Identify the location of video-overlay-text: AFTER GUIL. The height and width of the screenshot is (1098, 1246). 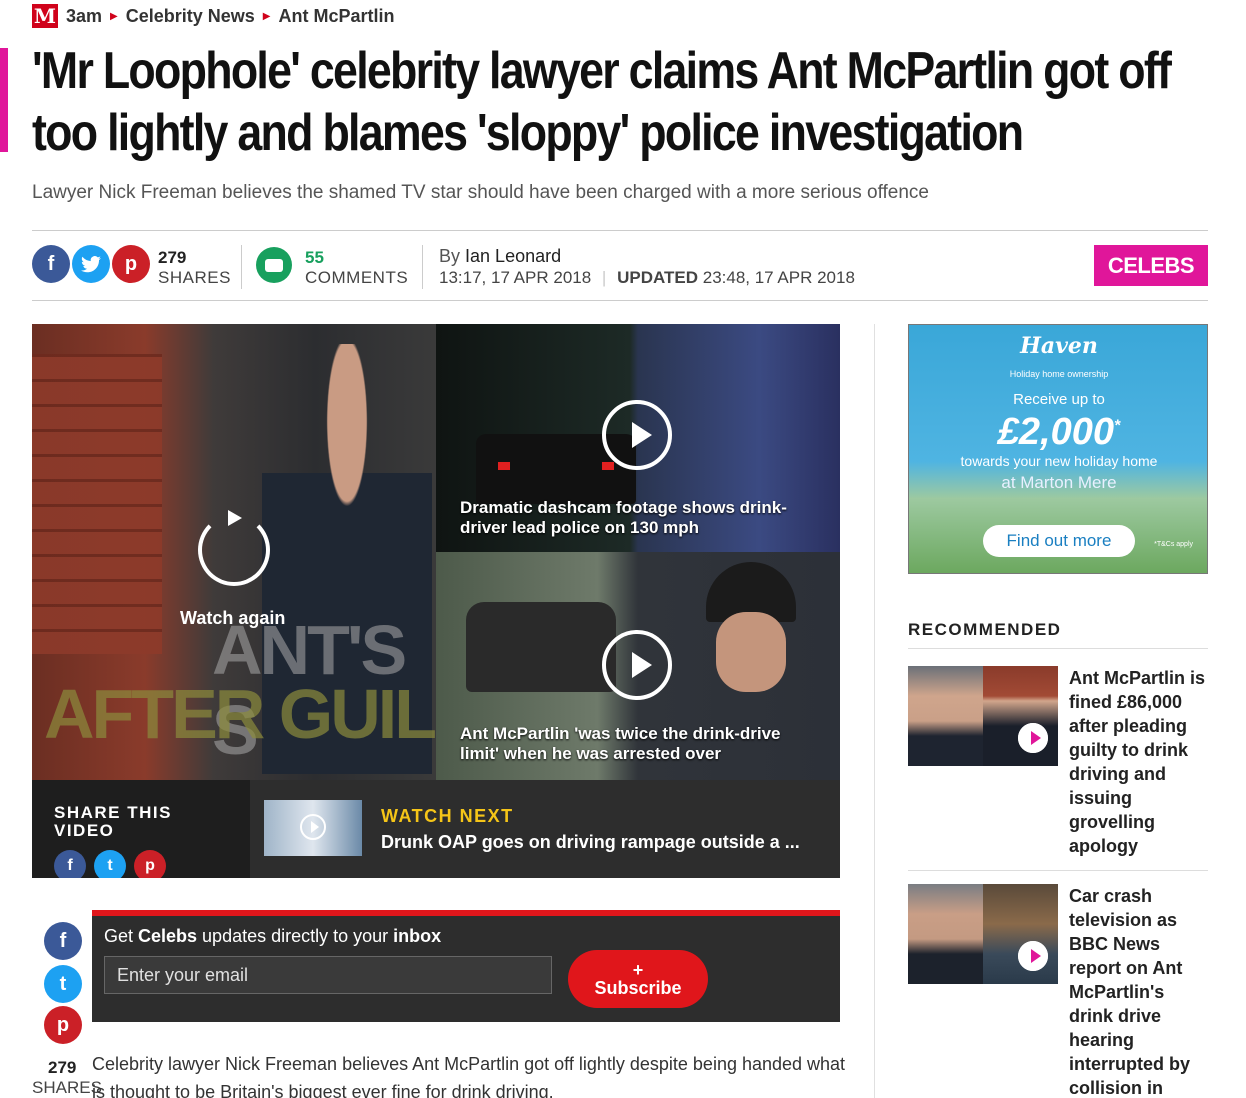
(240, 714).